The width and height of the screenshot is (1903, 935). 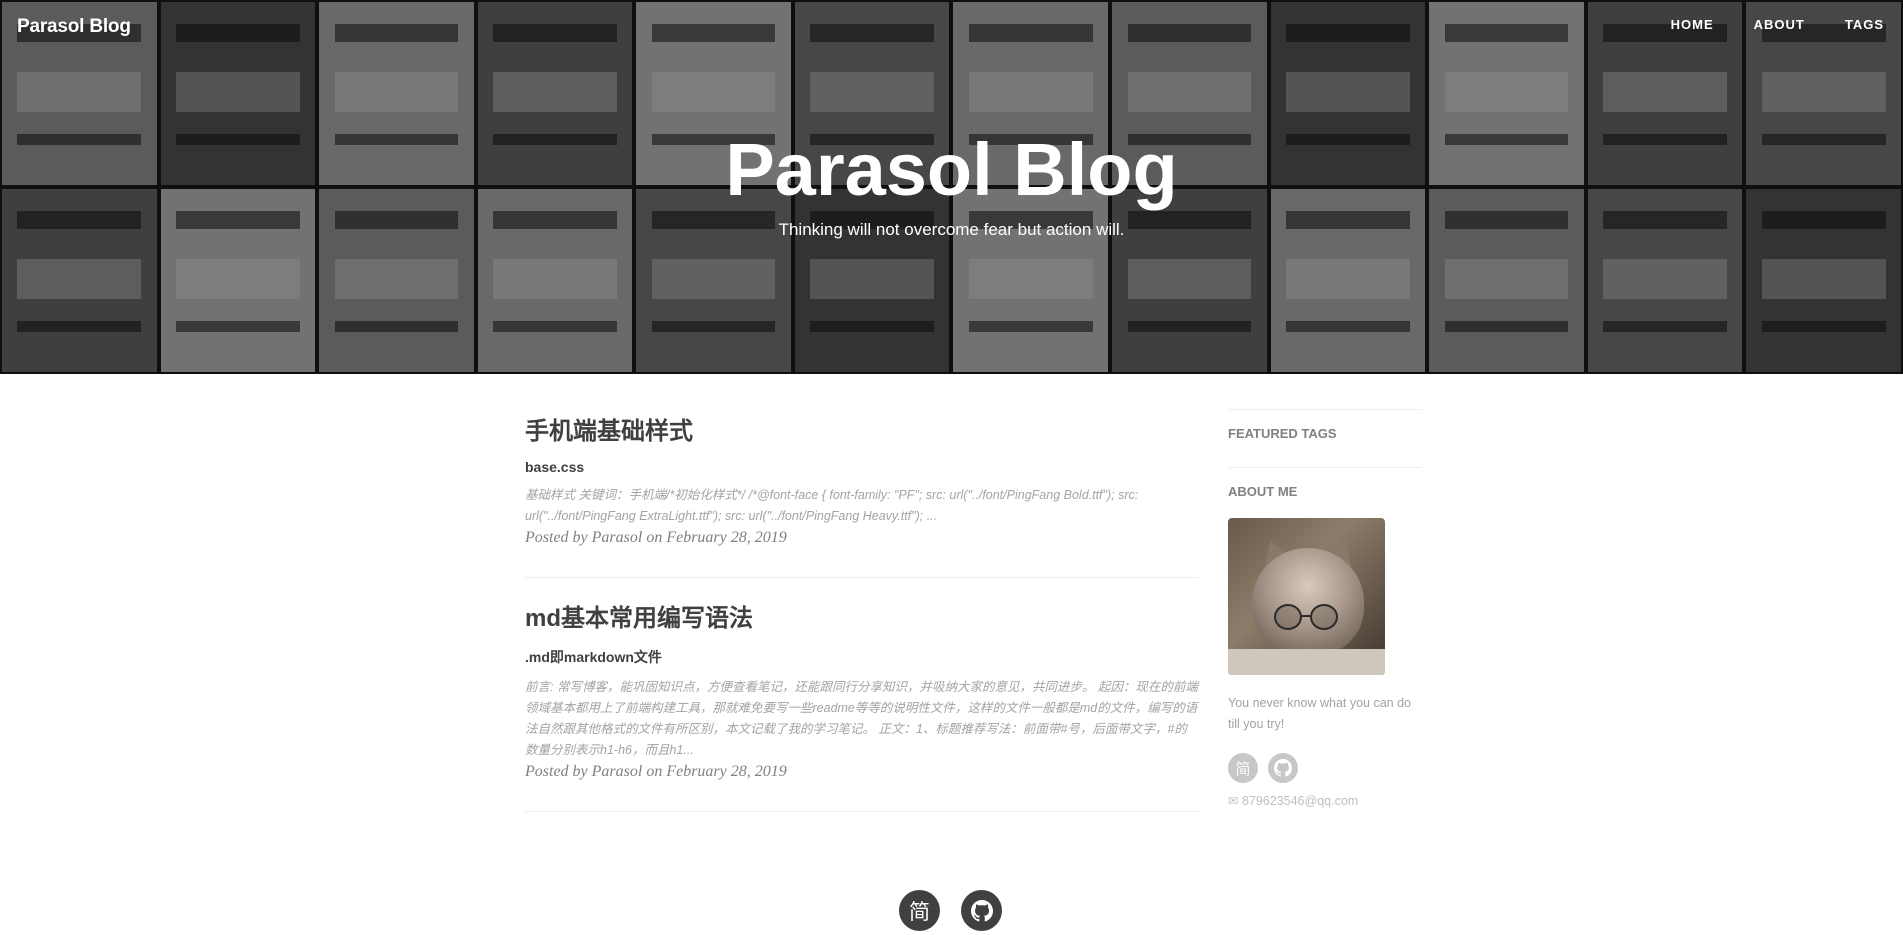 What do you see at coordinates (74, 27) in the screenshot?
I see `brand-link: Parasol Blog` at bounding box center [74, 27].